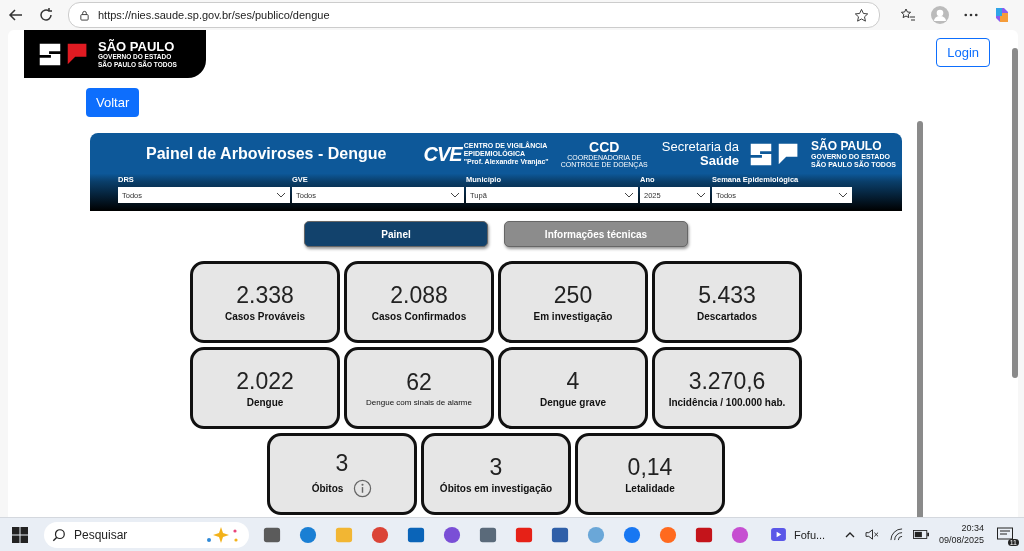 This screenshot has width=1024, height=551. Describe the element at coordinates (778, 534) in the screenshot. I see `video-icon` at that location.